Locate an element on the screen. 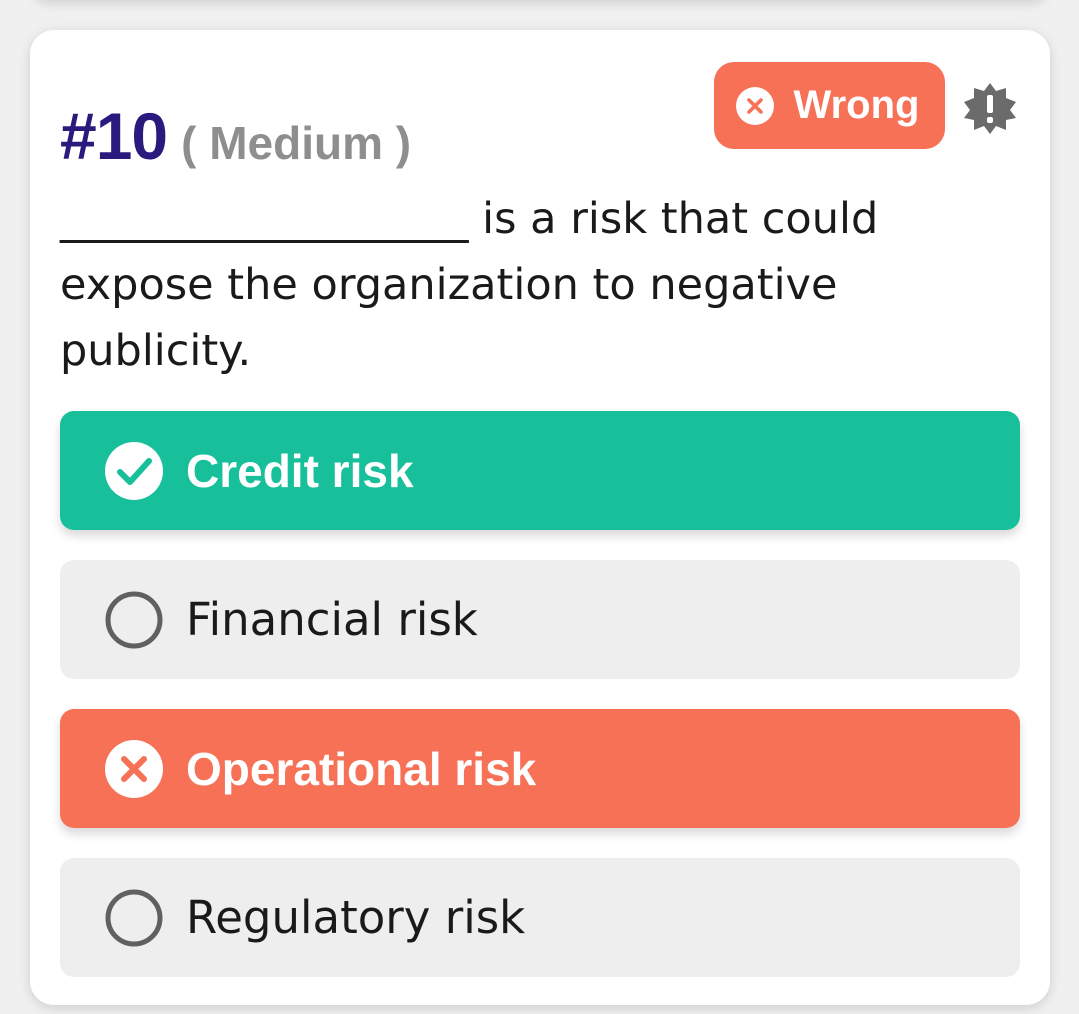  option-operational-risk: Operational risk is located at coordinates (540, 768).